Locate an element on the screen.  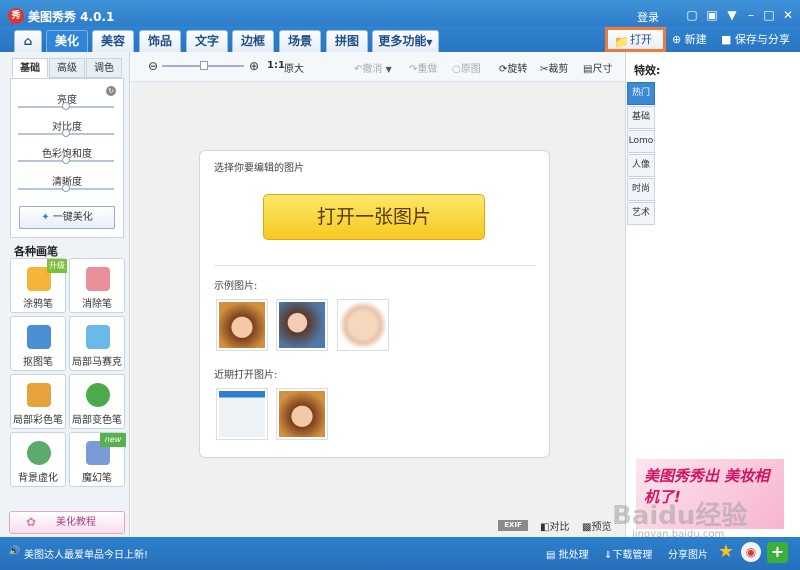
original-button: ○原图 is located at coordinates (466, 67).